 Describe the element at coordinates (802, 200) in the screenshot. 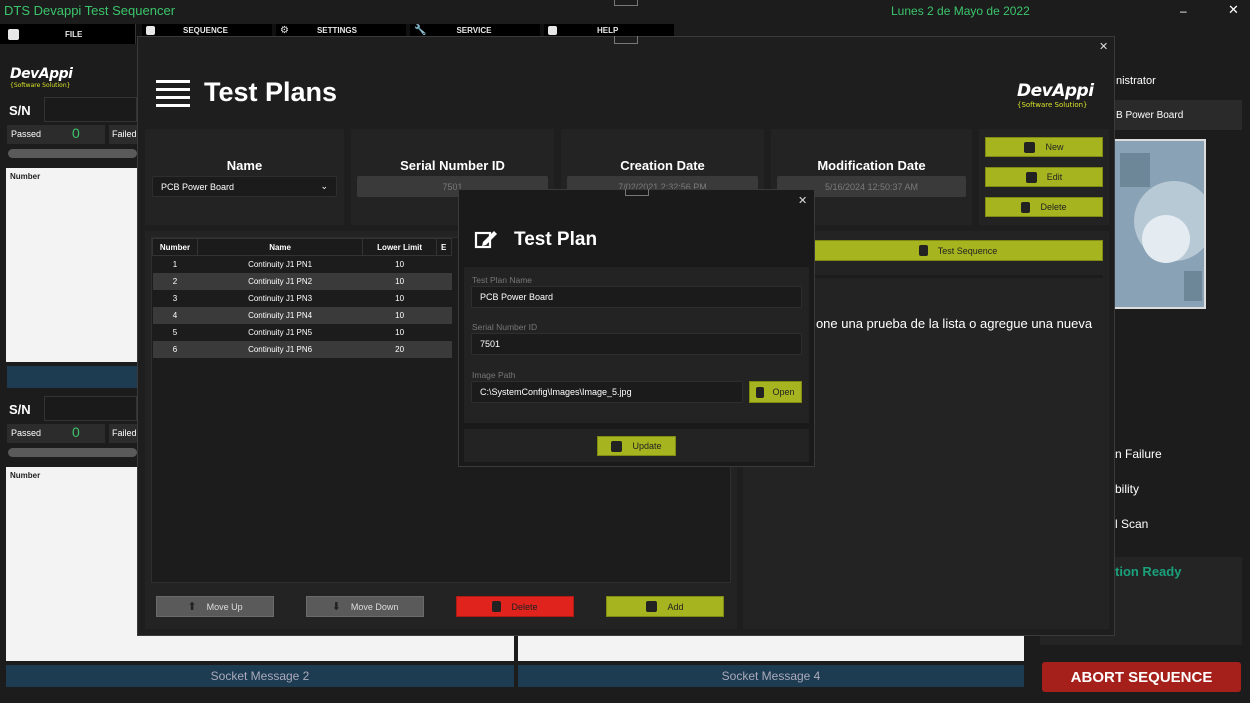

I see `dialog-close-icon: ✕` at that location.